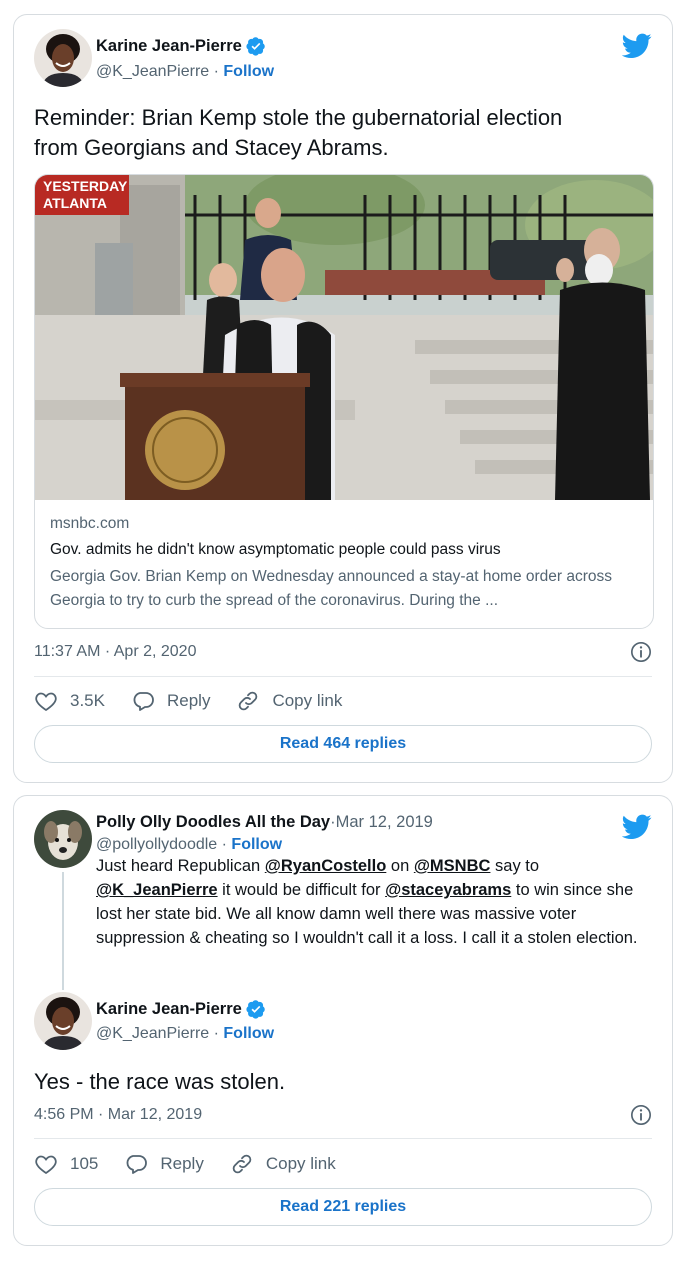  What do you see at coordinates (118, 1115) in the screenshot?
I see `tweet-timestamp: 4:56 PM · Mar 12, 2019` at bounding box center [118, 1115].